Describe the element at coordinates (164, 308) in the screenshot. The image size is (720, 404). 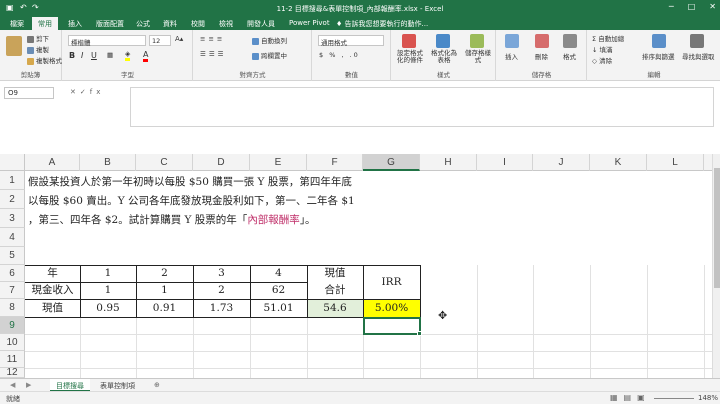
I see `cell-c8: 0.91` at that location.